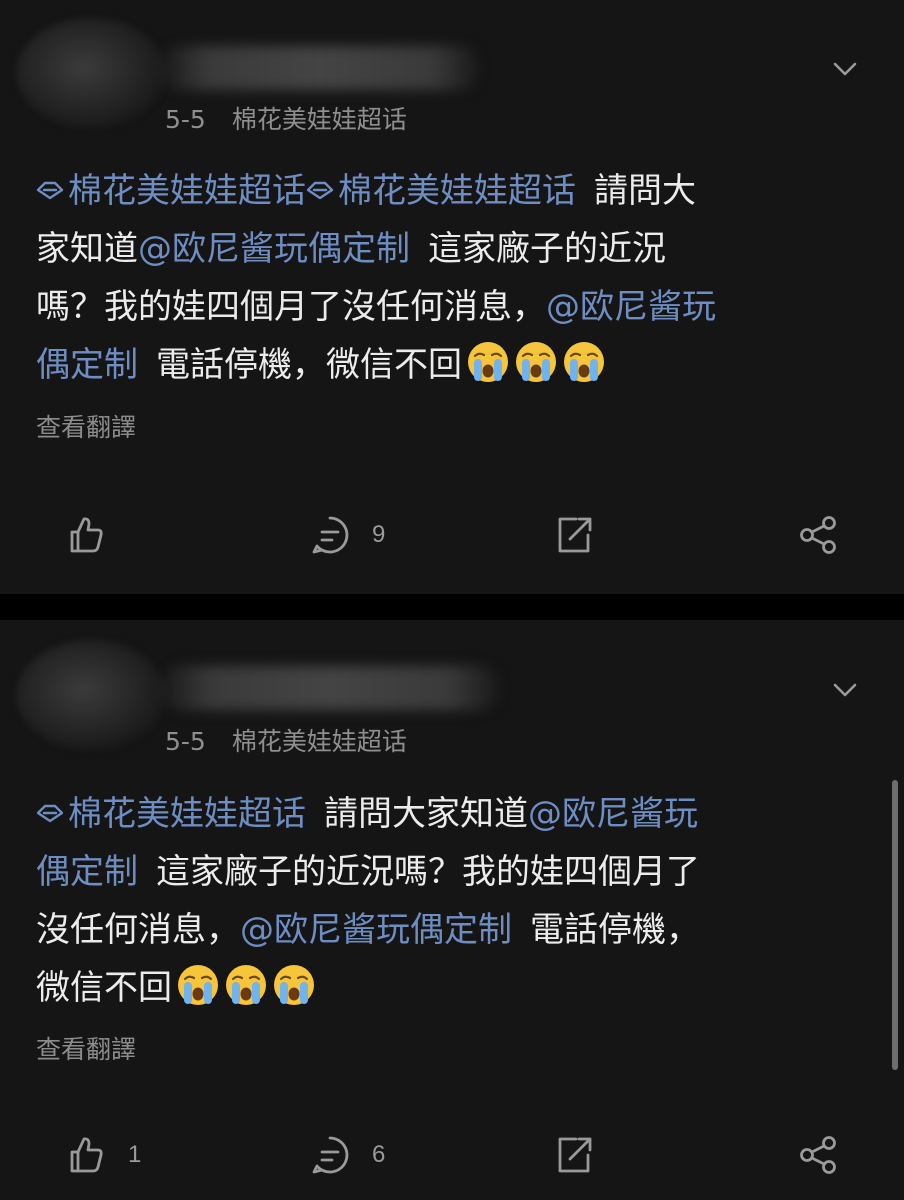 Image resolution: width=904 pixels, height=1200 pixels. Describe the element at coordinates (104, 988) in the screenshot. I see `post-text: 微信不回` at that location.